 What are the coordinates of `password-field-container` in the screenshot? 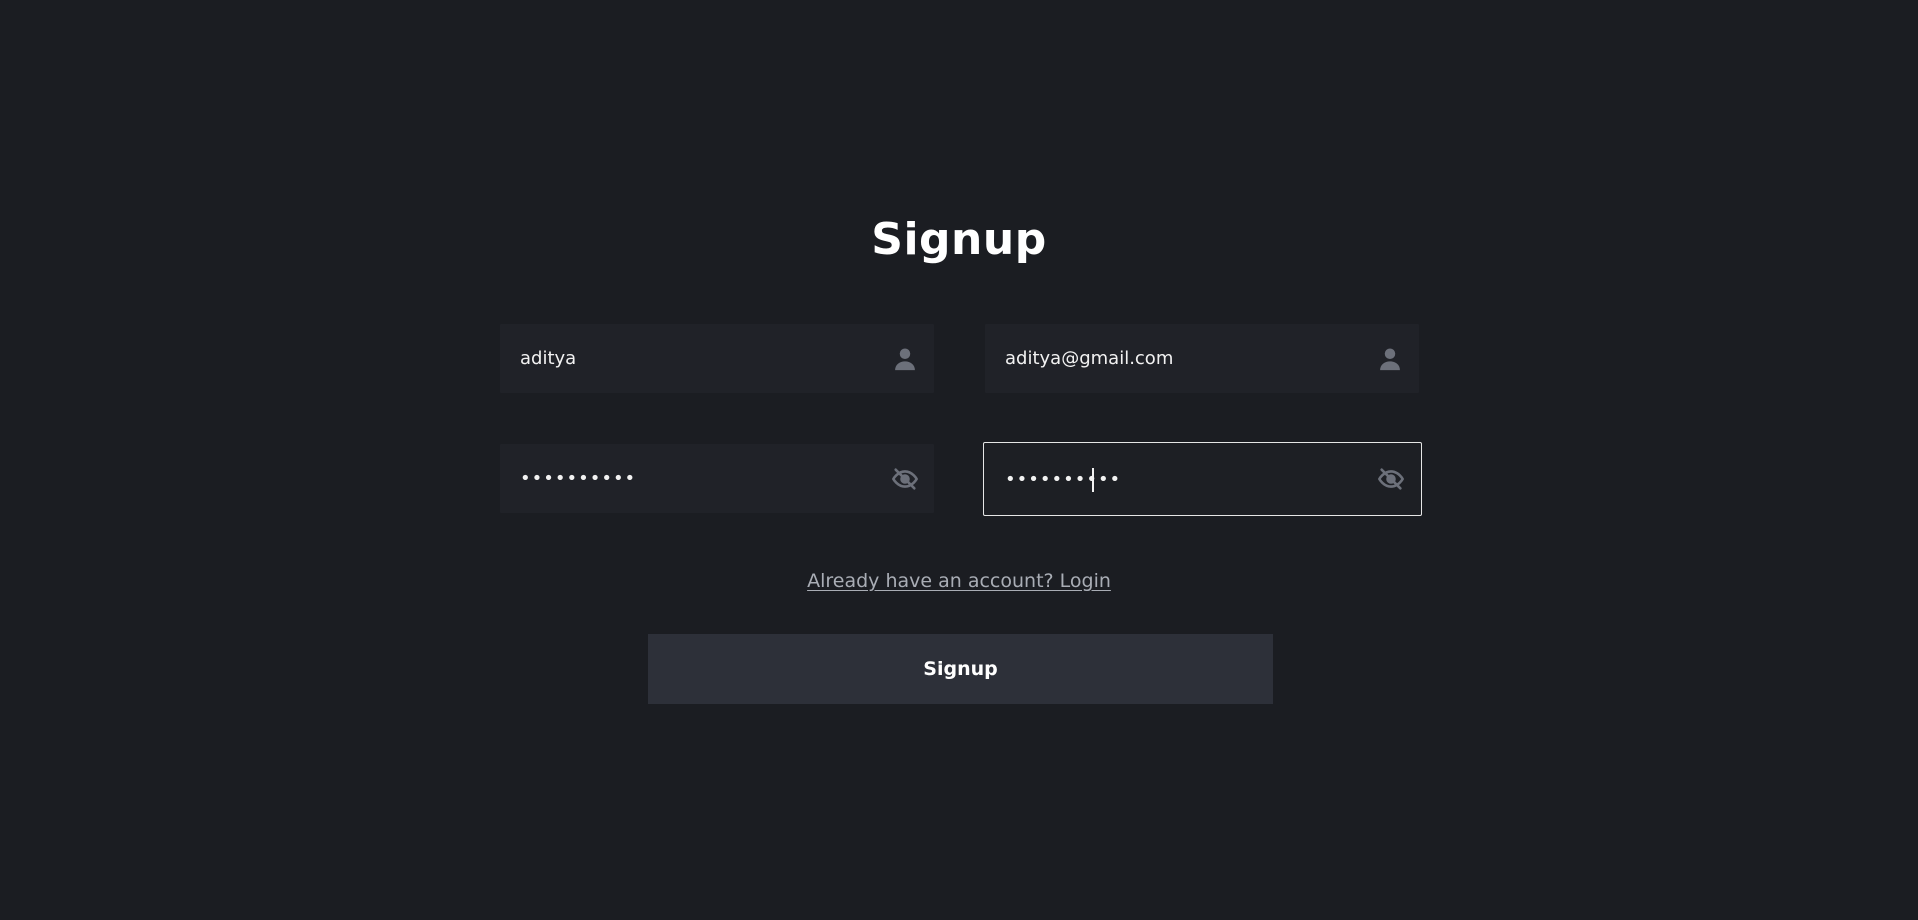 It's located at (717, 478).